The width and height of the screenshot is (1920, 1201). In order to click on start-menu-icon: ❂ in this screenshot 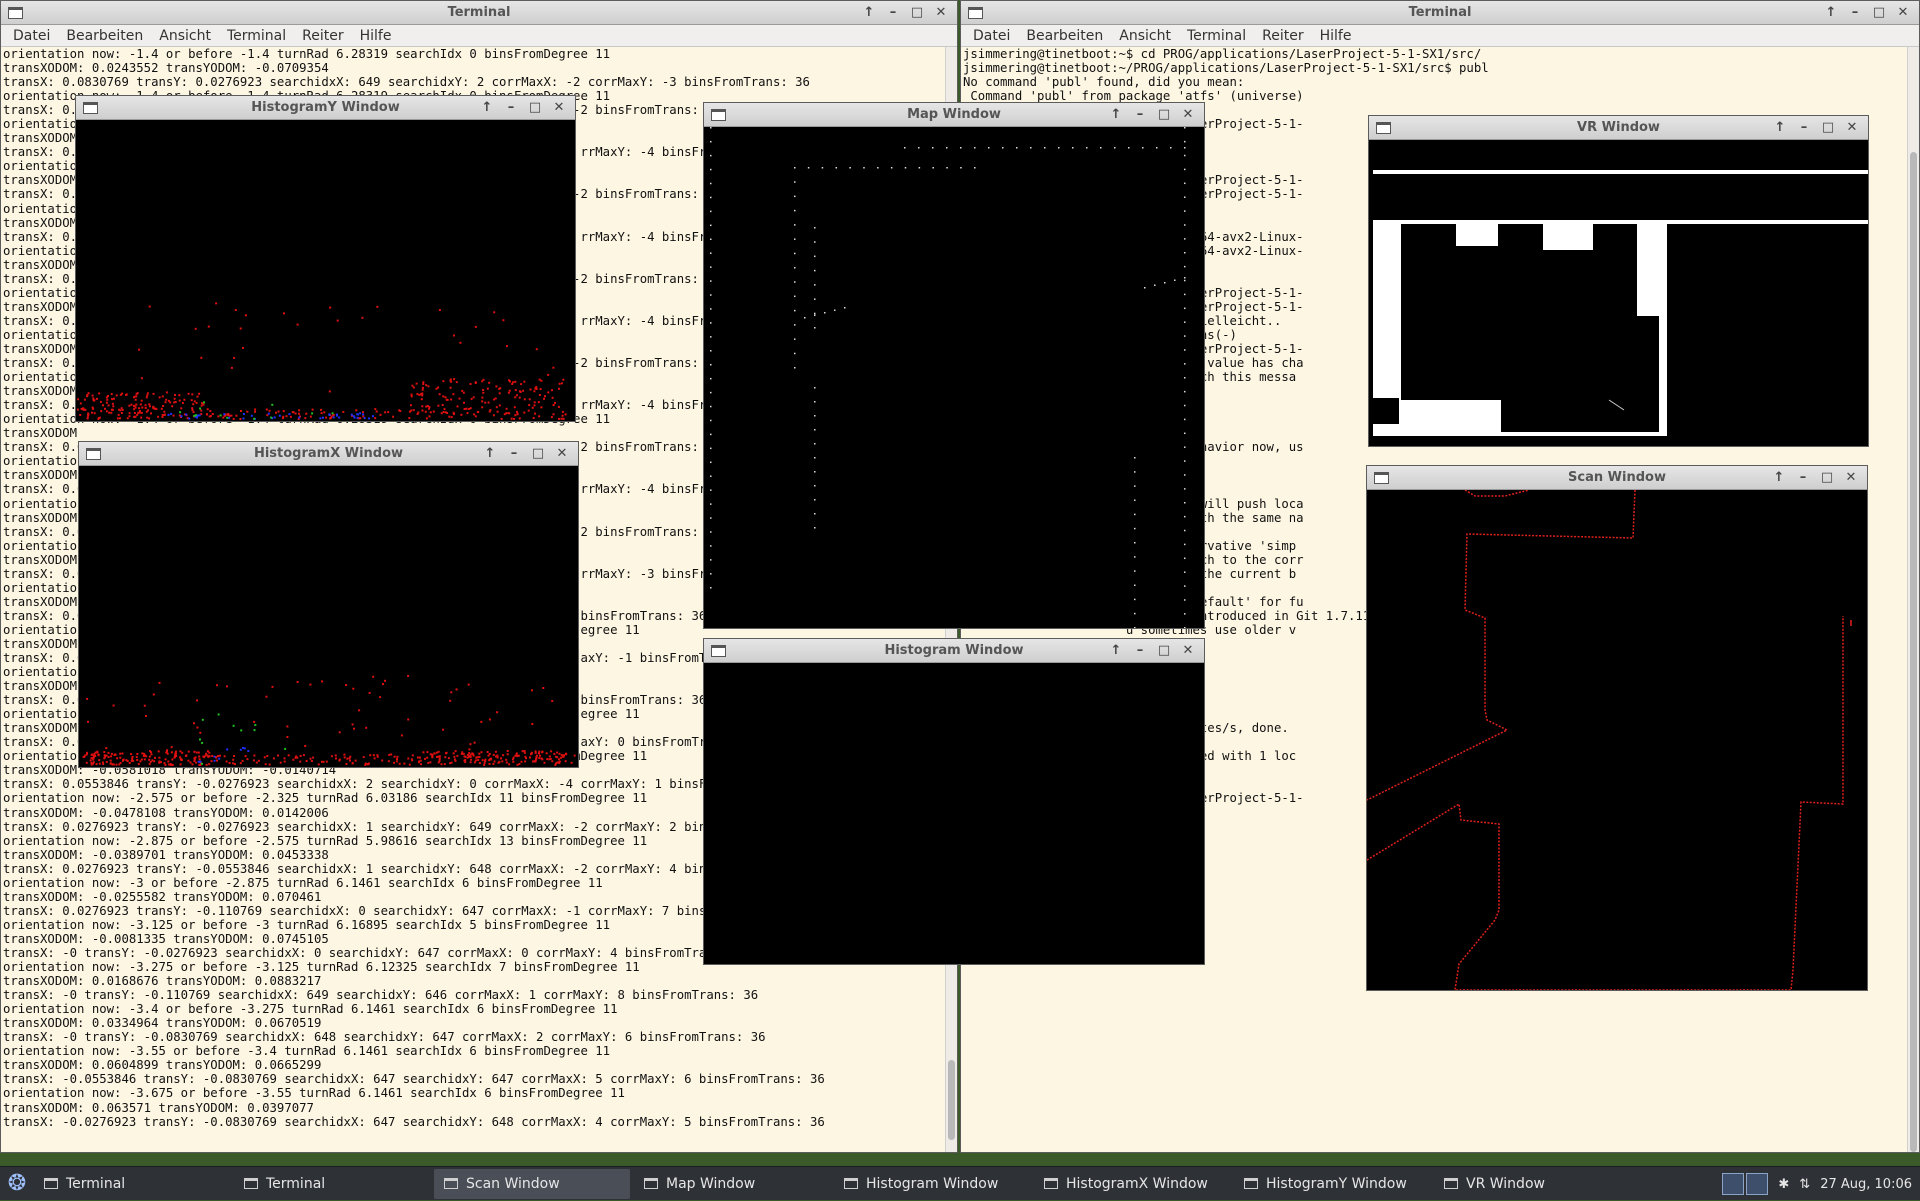, I will do `click(17, 1184)`.